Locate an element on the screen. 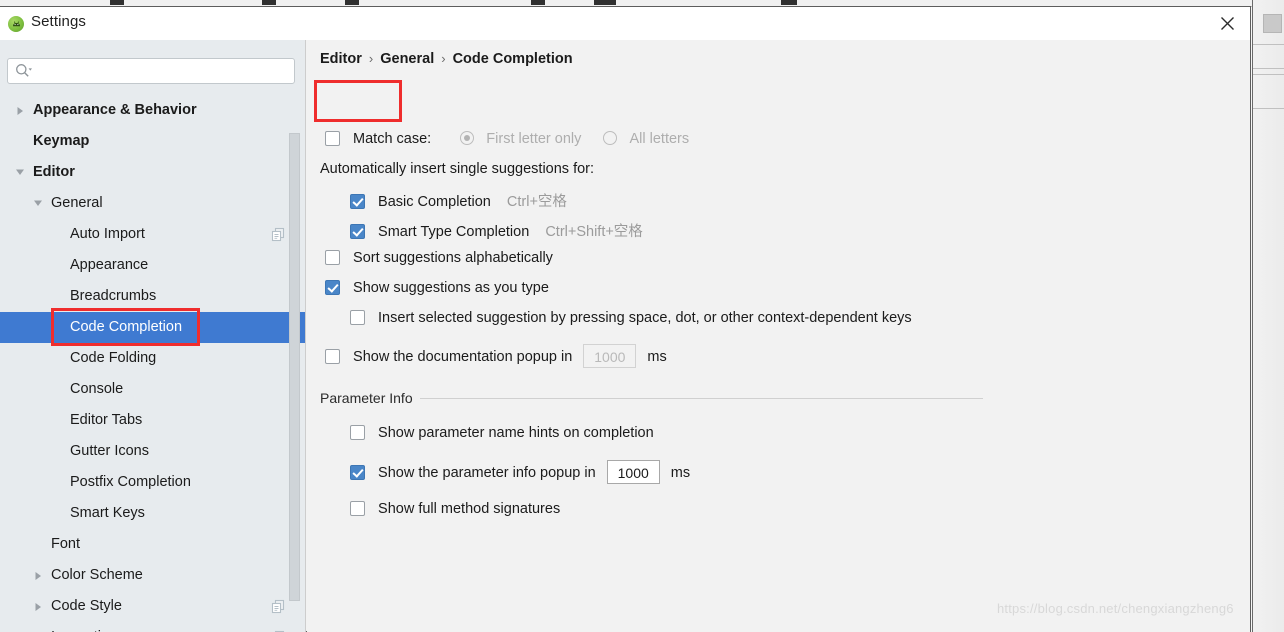 Image resolution: width=1284 pixels, height=632 pixels. param-hints-row: Show parameter name hints on completion is located at coordinates (502, 433).